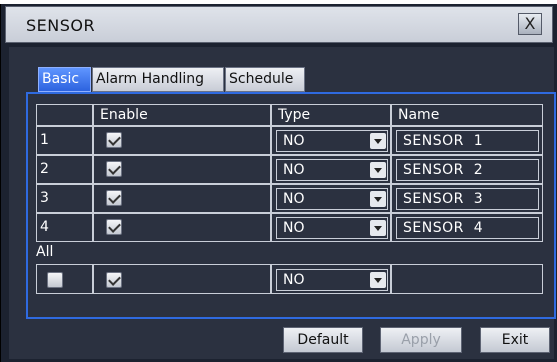 The image size is (557, 362). Describe the element at coordinates (64, 169) in the screenshot. I see `table-row-2-num: 2` at that location.